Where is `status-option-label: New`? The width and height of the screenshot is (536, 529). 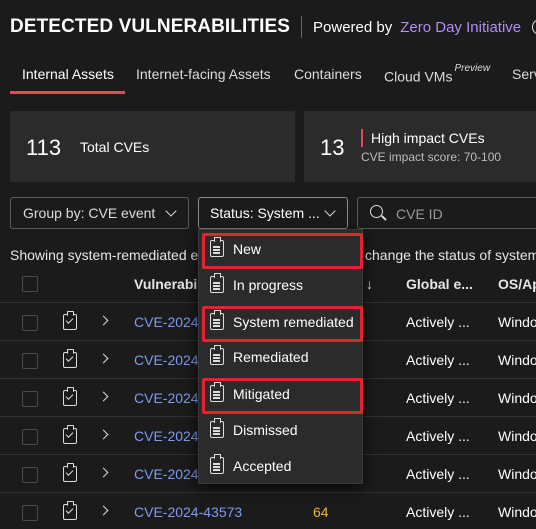 status-option-label: New is located at coordinates (247, 249).